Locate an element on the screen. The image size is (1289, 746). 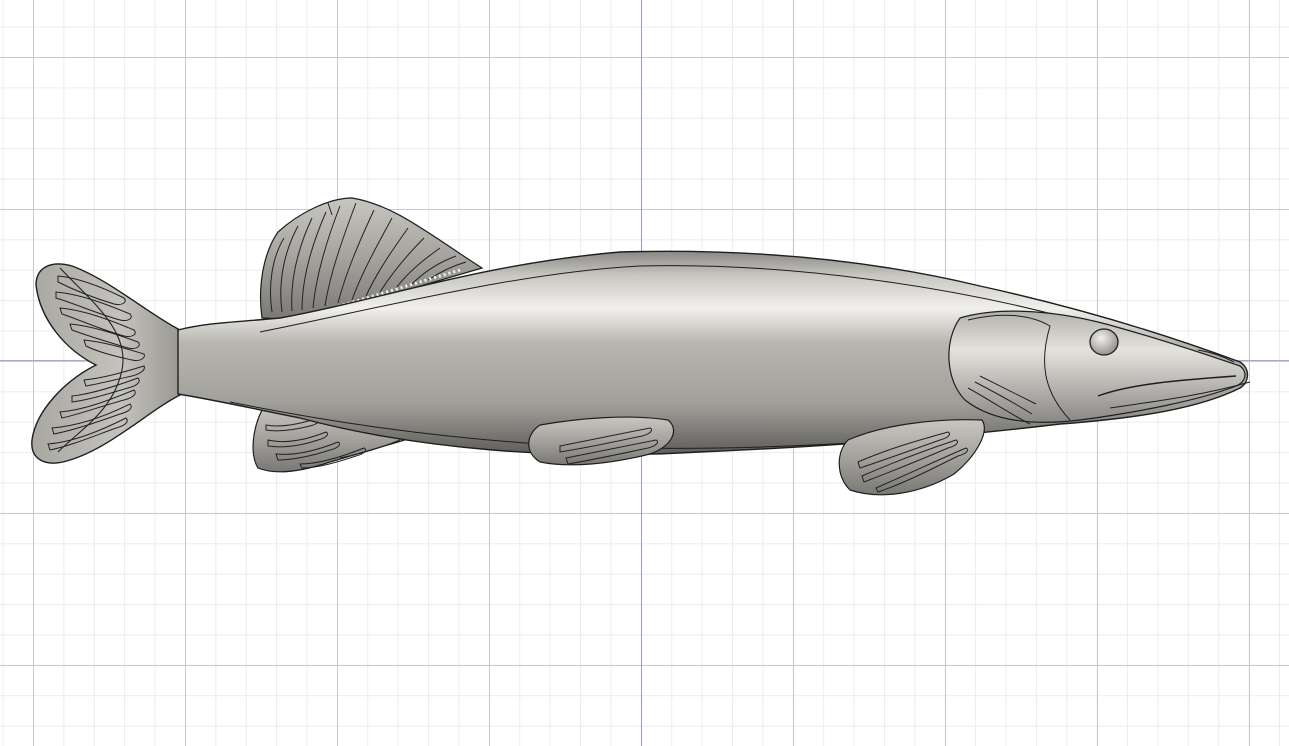
pelvic-fin is located at coordinates (601, 441).